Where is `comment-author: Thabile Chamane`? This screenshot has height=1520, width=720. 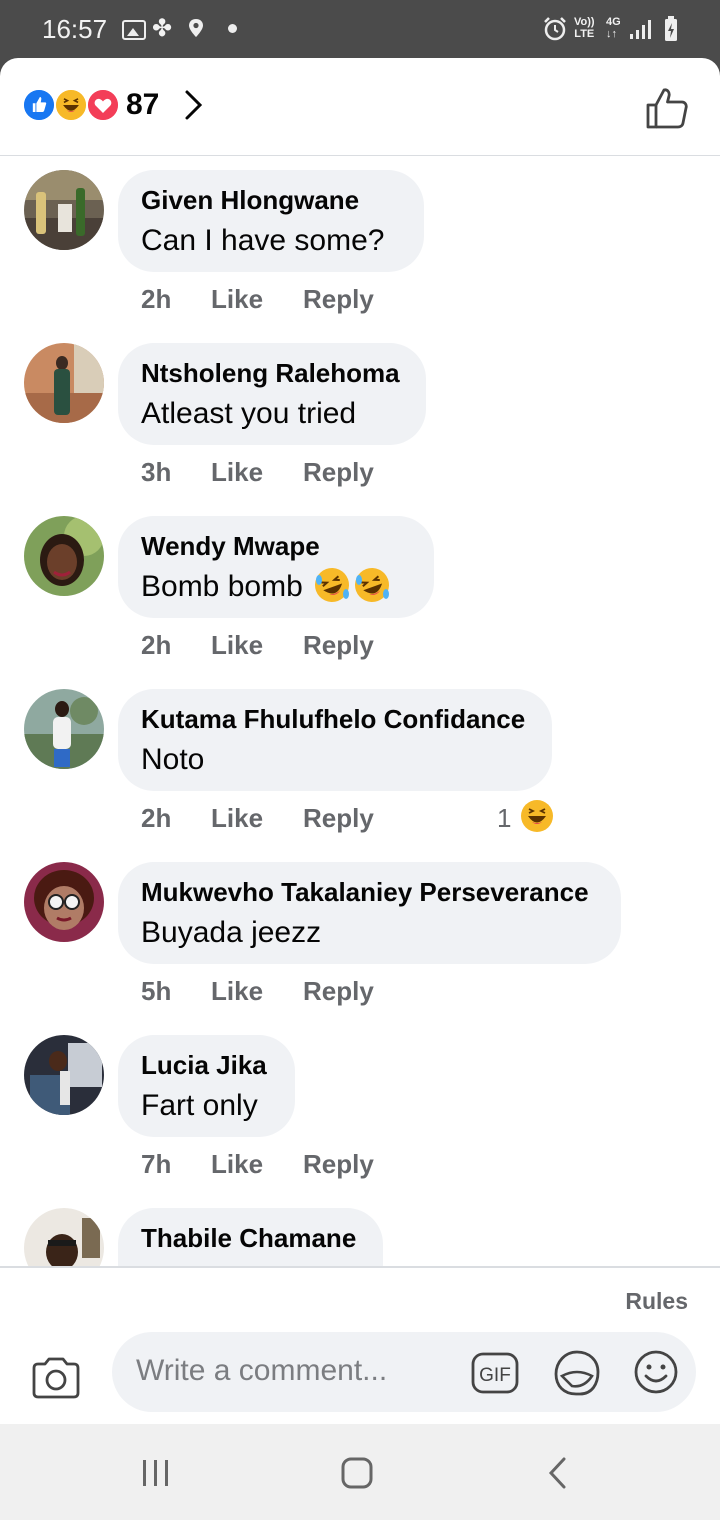 comment-author: Thabile Chamane is located at coordinates (250, 1238).